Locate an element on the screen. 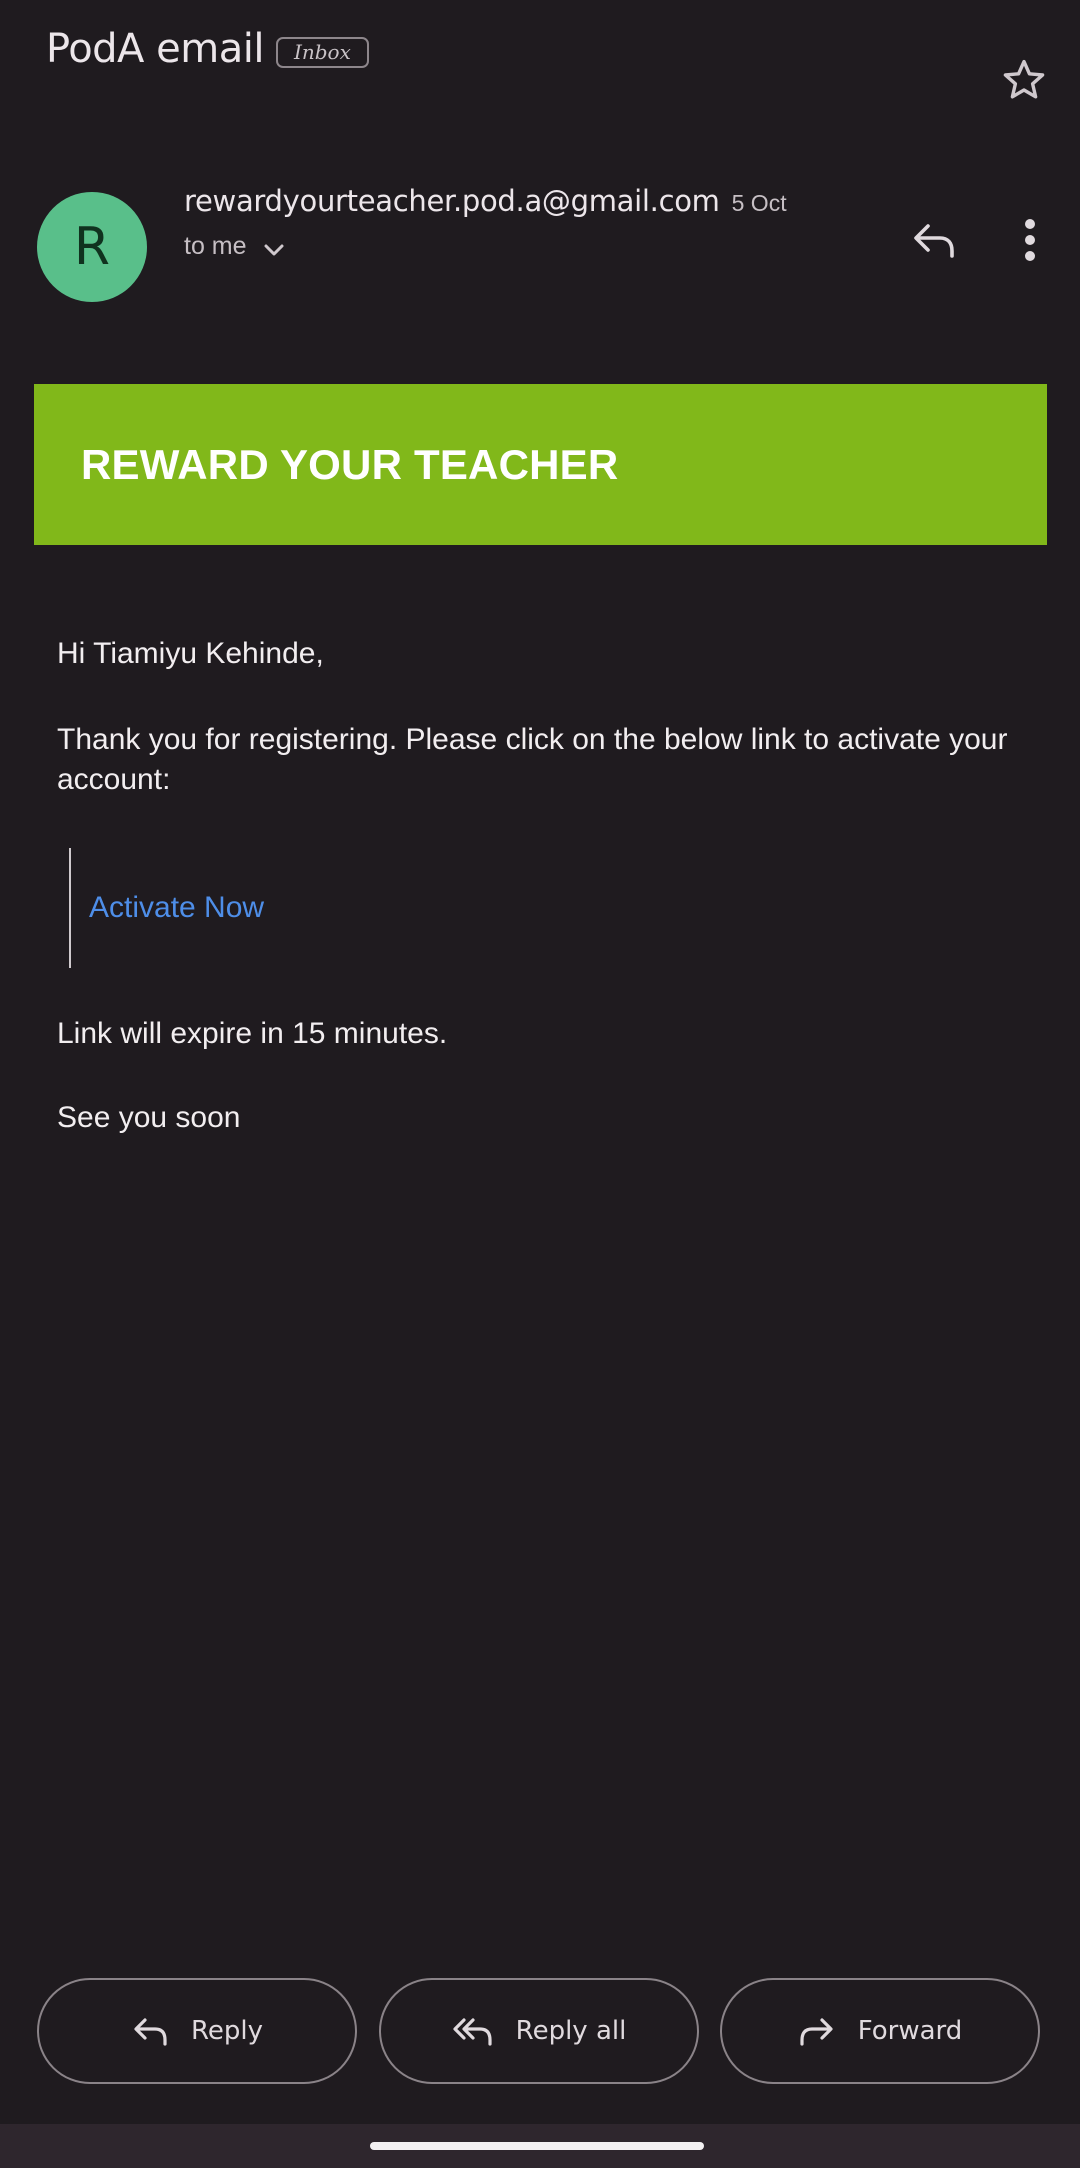 This screenshot has height=2168, width=1080. reply-button-label: Reply is located at coordinates (226, 2031).